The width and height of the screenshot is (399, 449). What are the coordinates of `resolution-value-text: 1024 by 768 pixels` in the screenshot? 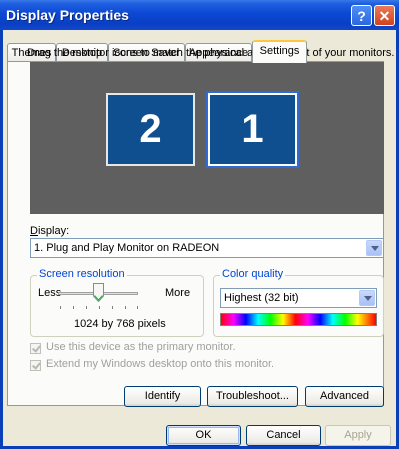 It's located at (120, 324).